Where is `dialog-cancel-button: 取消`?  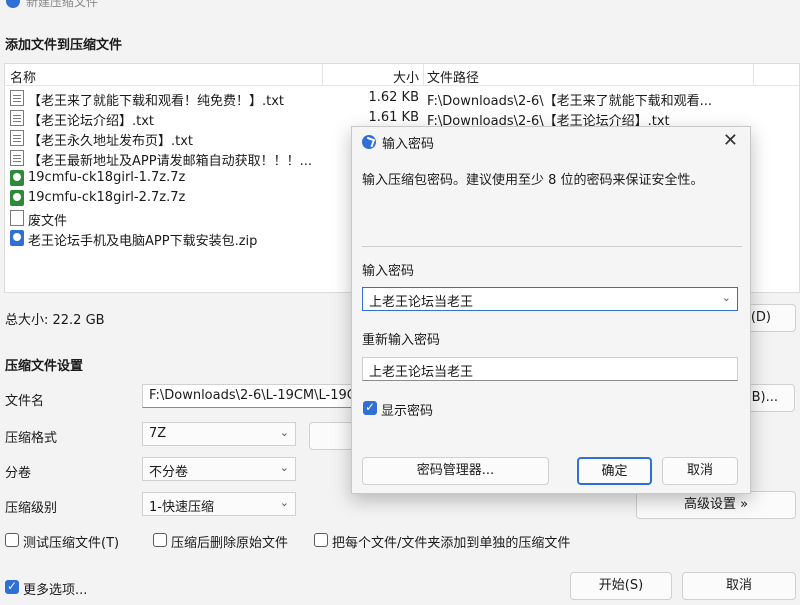 dialog-cancel-button: 取消 is located at coordinates (700, 471).